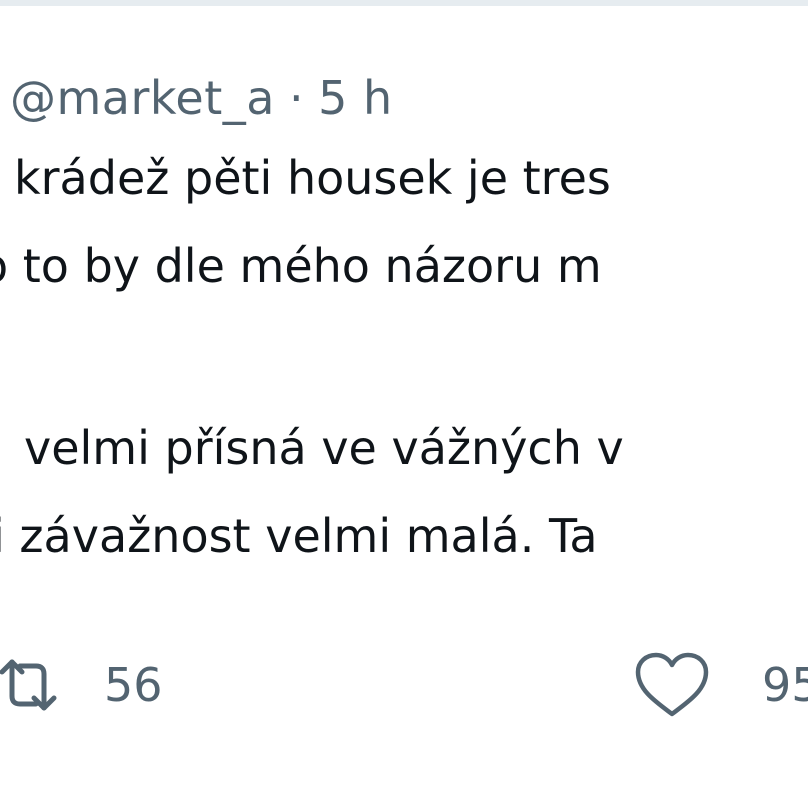 The image size is (808, 808). What do you see at coordinates (355, 98) in the screenshot?
I see `tweet-timestamp: 5 h` at bounding box center [355, 98].